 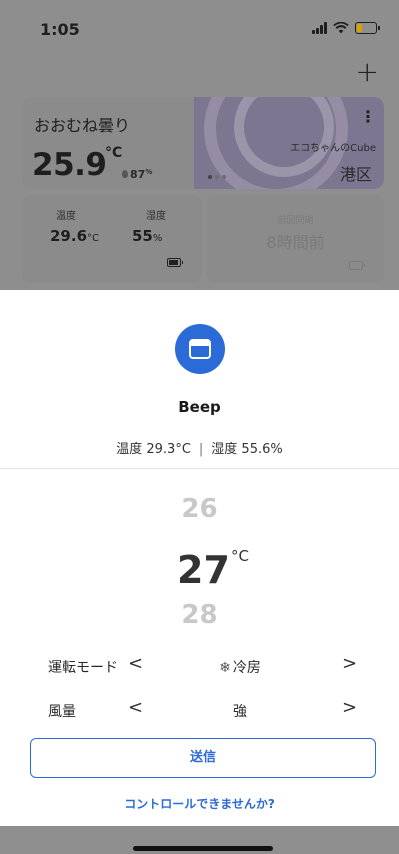 I want to click on sensor-card: 温度 29.6°C 湿度 55%, so click(x=112, y=239).